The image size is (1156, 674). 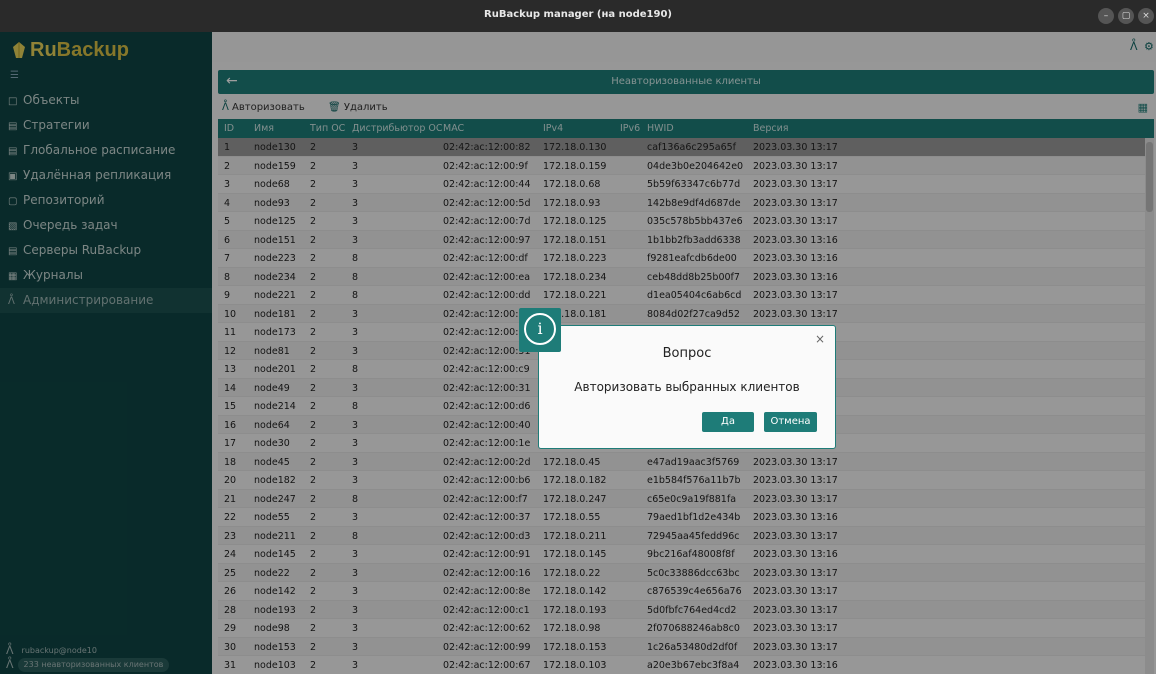 What do you see at coordinates (820, 339) in the screenshot?
I see `dialog-close-icon: ×` at bounding box center [820, 339].